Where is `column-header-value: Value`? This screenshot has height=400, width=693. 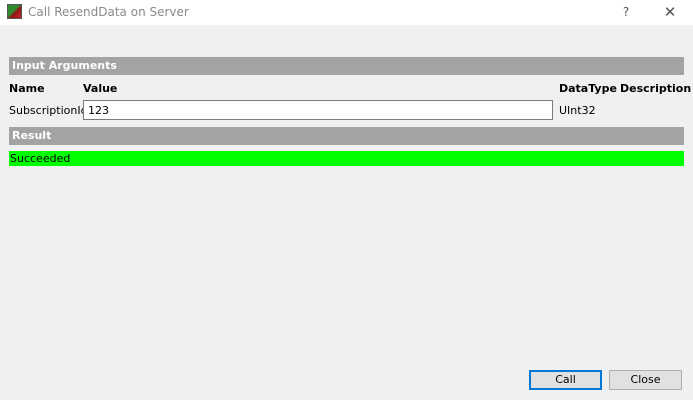 column-header-value: Value is located at coordinates (100, 88).